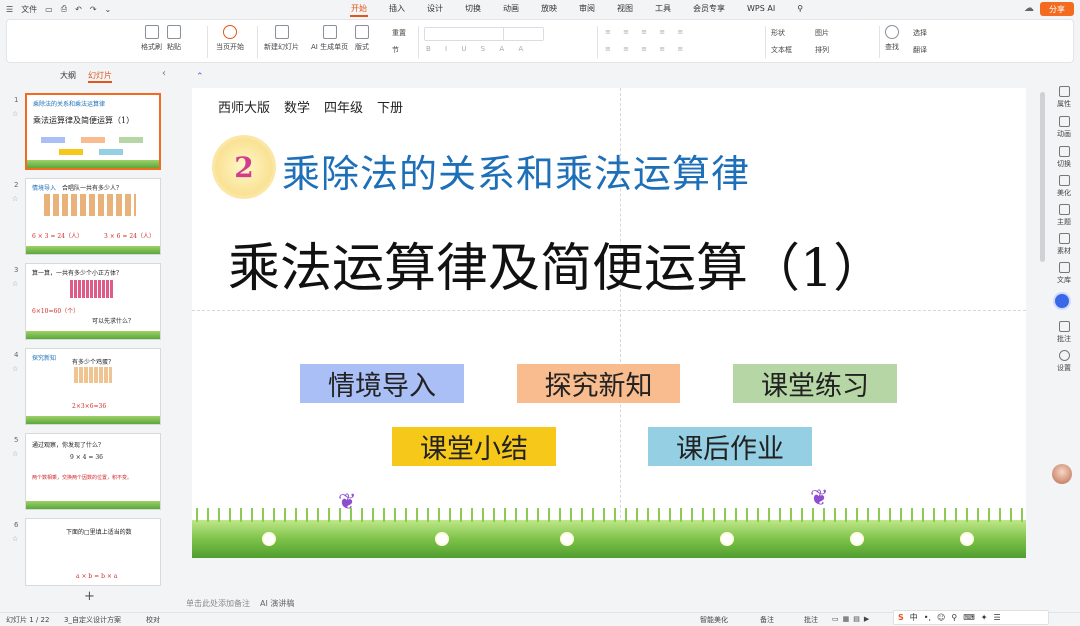 This screenshot has height=626, width=1080. I want to click on find-button: 查找, so click(892, 38).